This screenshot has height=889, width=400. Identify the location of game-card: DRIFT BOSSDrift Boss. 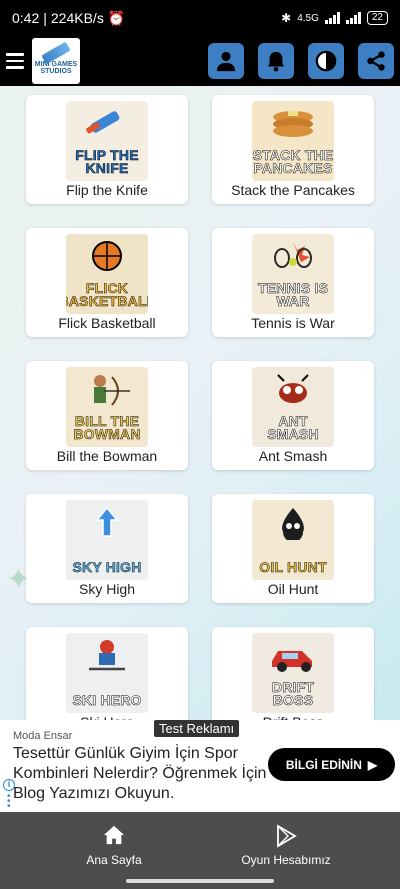
(293, 673).